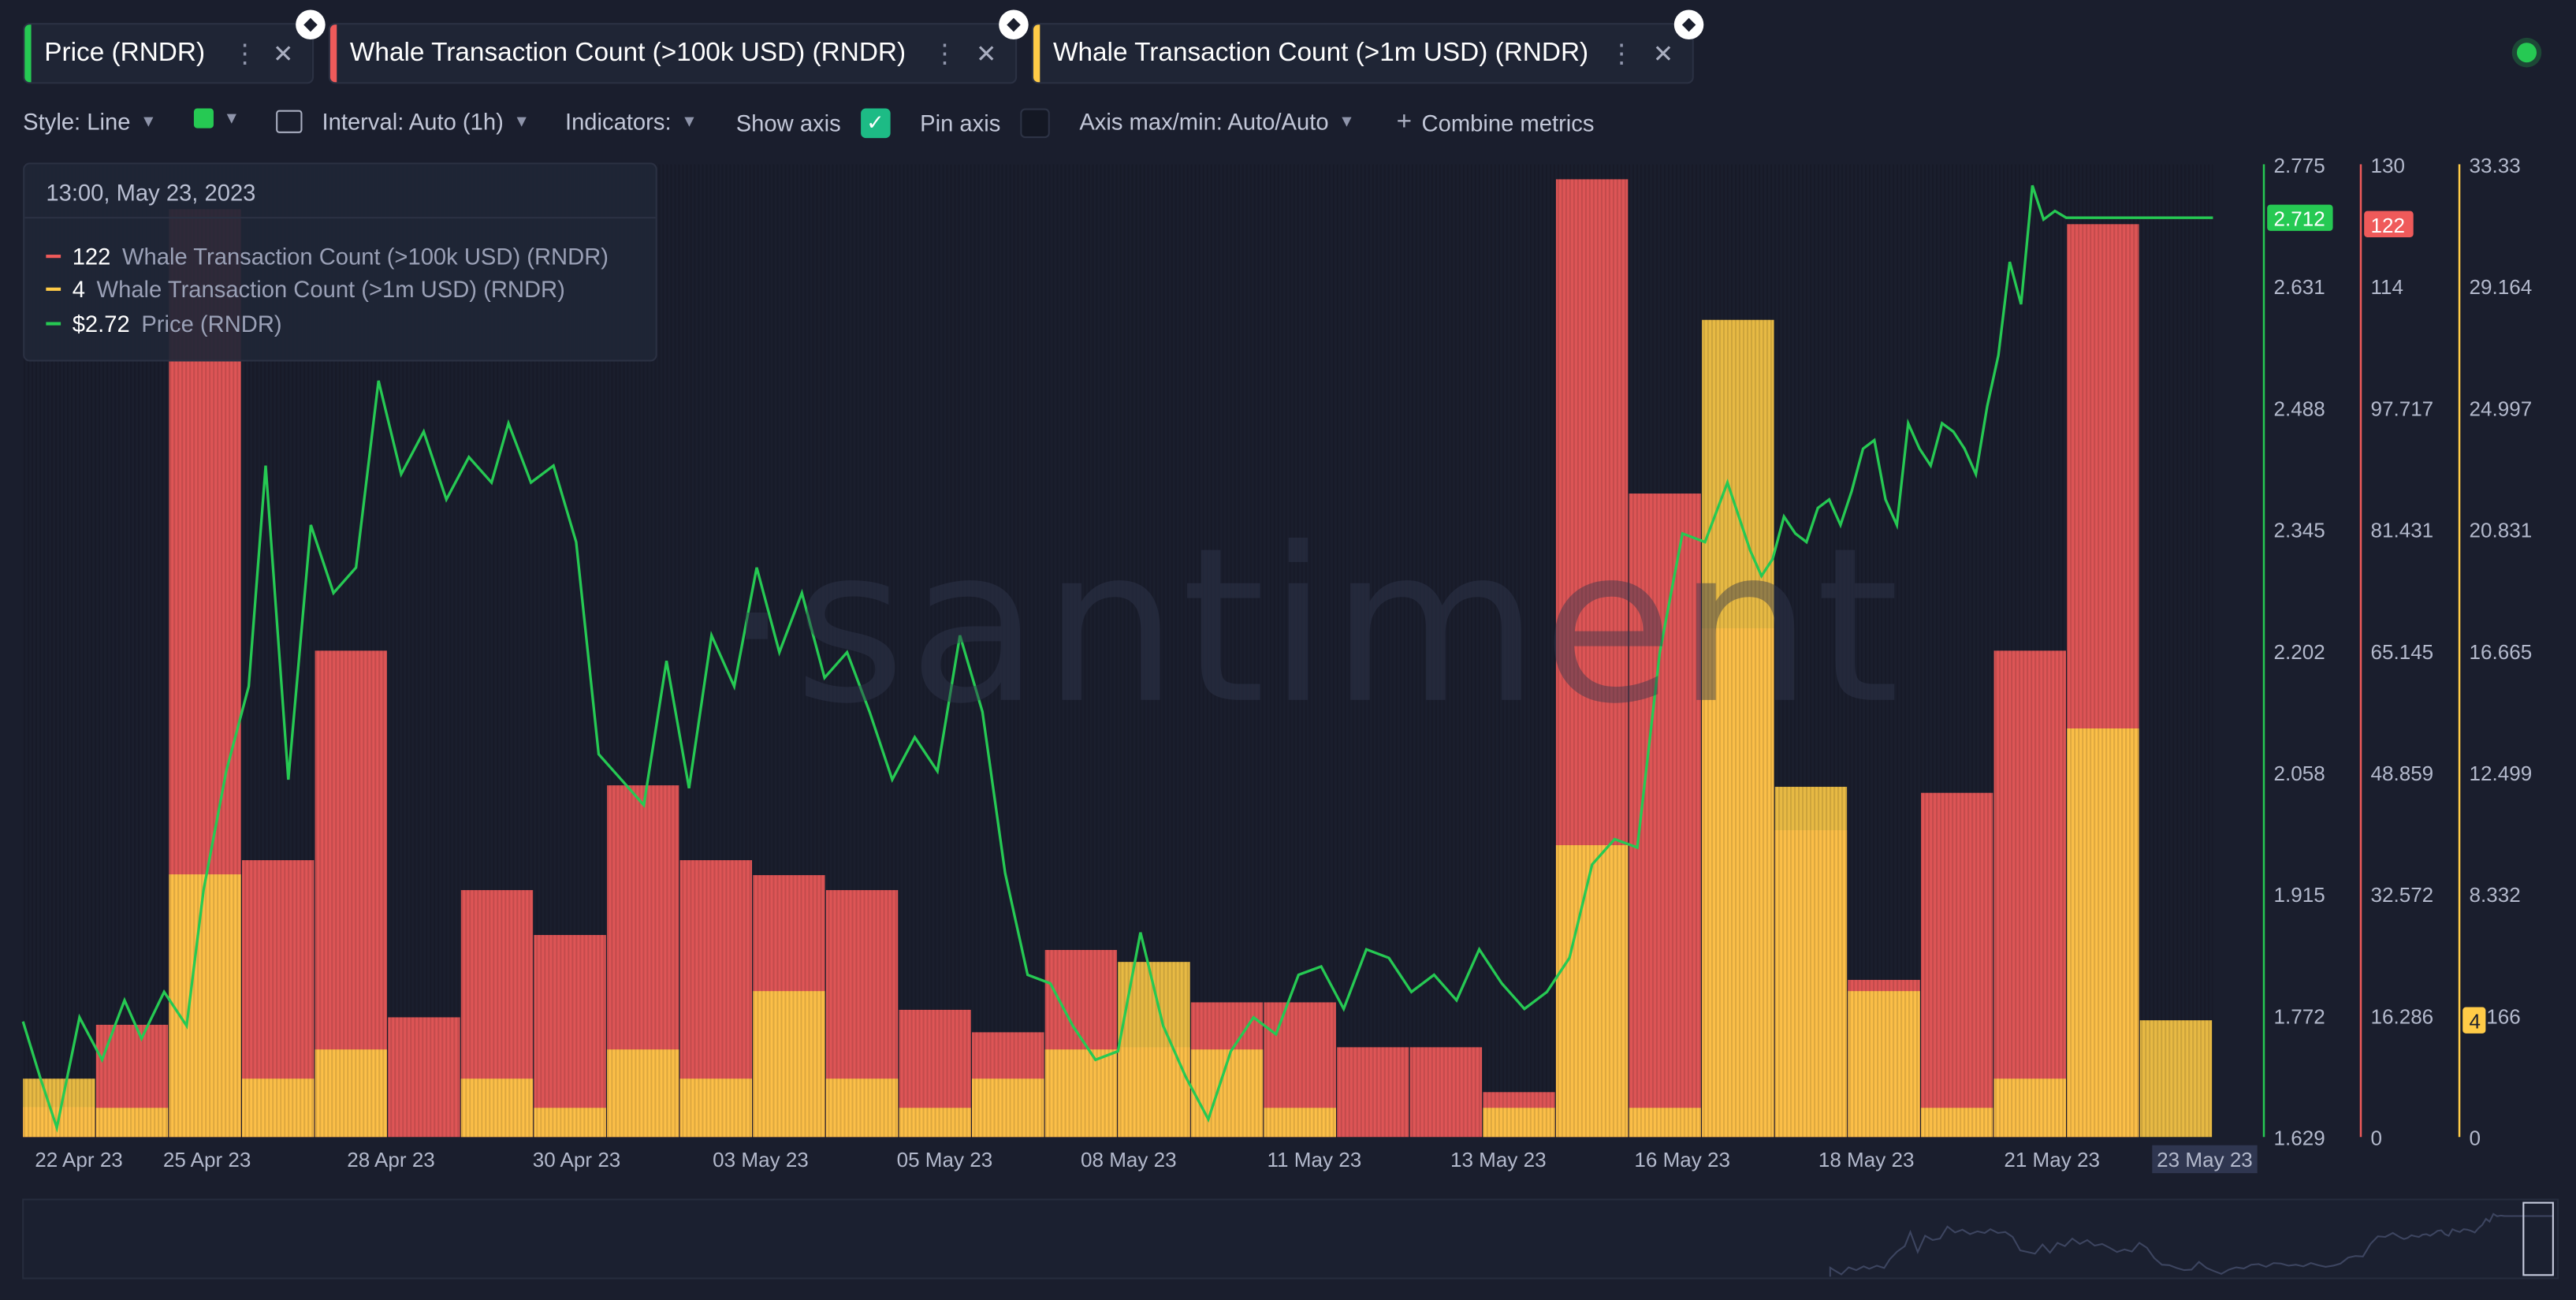 The height and width of the screenshot is (1300, 2576). I want to click on axis-tick-label: 8.332, so click(2495, 895).